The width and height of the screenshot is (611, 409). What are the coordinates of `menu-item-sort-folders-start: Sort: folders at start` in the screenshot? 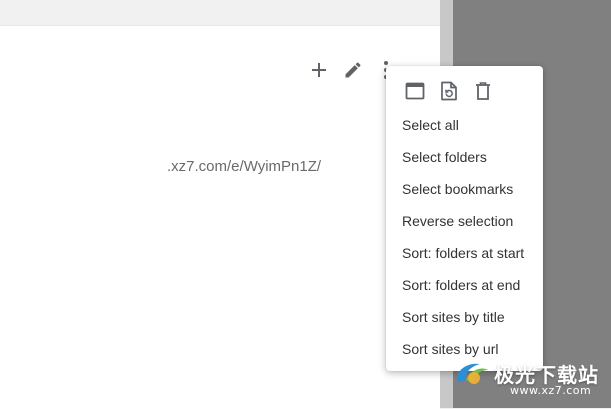 It's located at (464, 253).